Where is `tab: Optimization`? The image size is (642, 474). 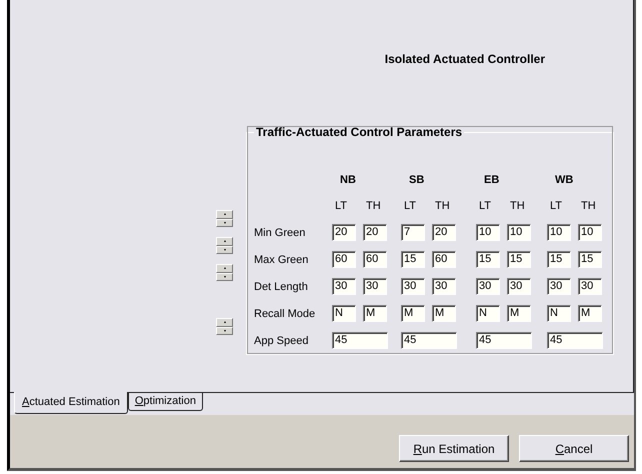
tab: Optimization is located at coordinates (165, 402).